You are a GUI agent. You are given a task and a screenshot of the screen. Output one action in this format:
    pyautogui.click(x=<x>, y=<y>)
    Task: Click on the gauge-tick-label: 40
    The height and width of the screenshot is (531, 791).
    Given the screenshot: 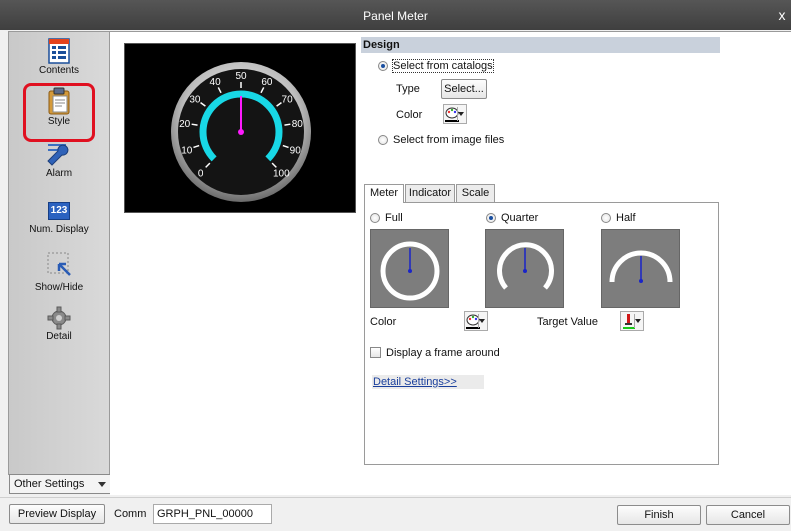 What is the action you would take?
    pyautogui.click(x=216, y=82)
    